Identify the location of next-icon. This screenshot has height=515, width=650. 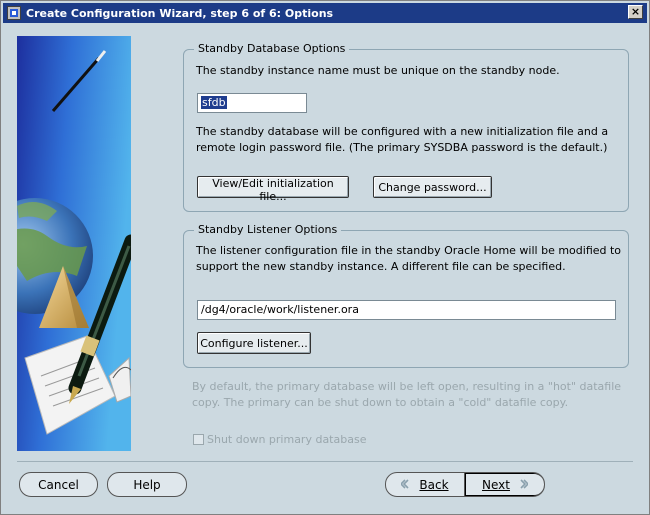
(524, 485).